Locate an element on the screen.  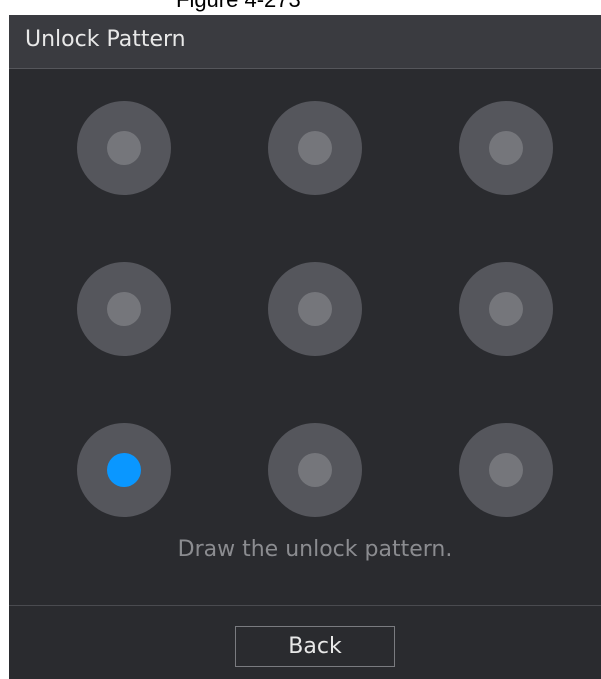
pattern-dot-core-selected is located at coordinates (124, 470).